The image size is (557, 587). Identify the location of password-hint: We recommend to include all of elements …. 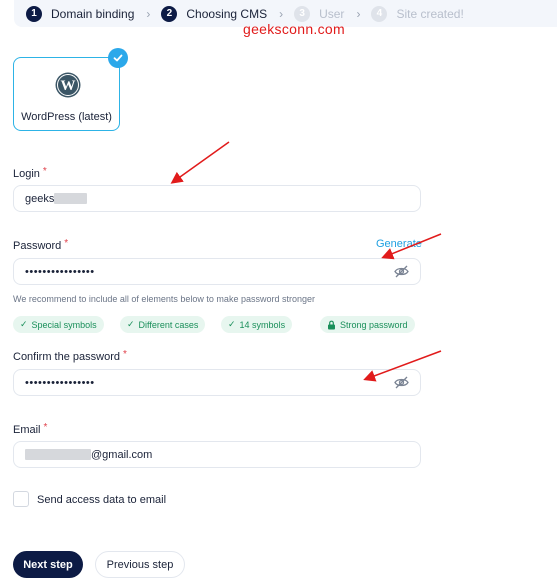
(164, 299).